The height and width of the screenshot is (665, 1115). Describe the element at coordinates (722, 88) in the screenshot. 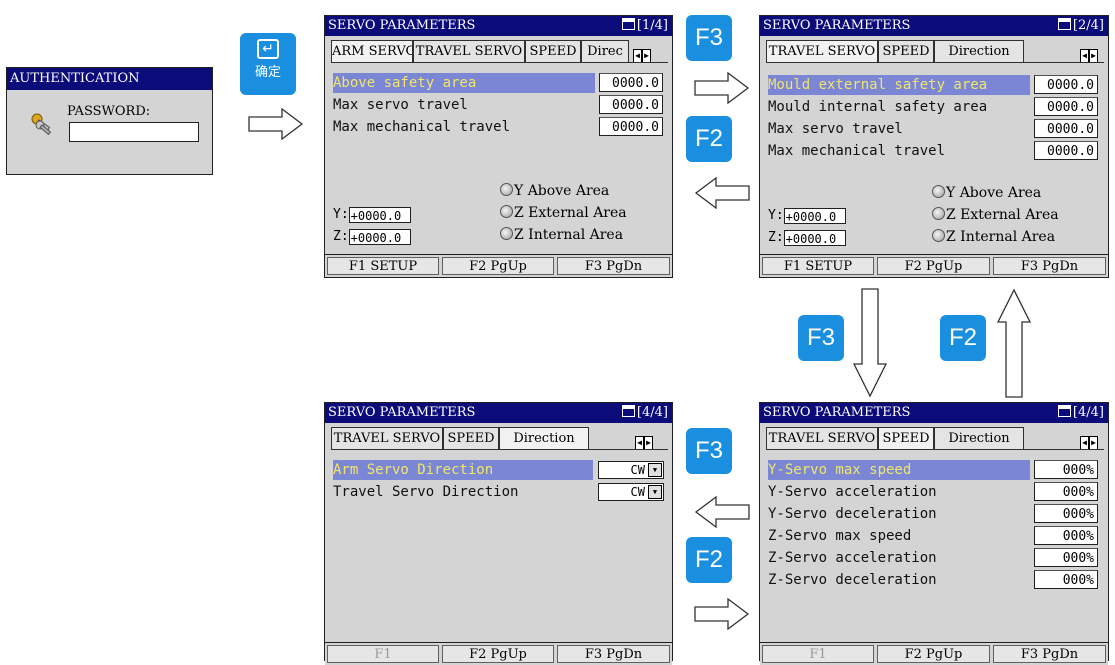

I see `arrow-right-icon` at that location.